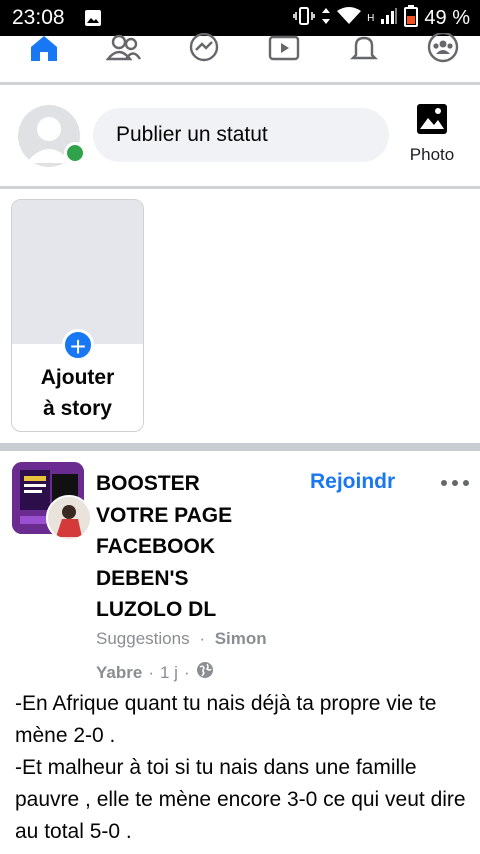 The width and height of the screenshot is (480, 854). I want to click on status-bar: 23:08 H 49 %, so click(240, 18).